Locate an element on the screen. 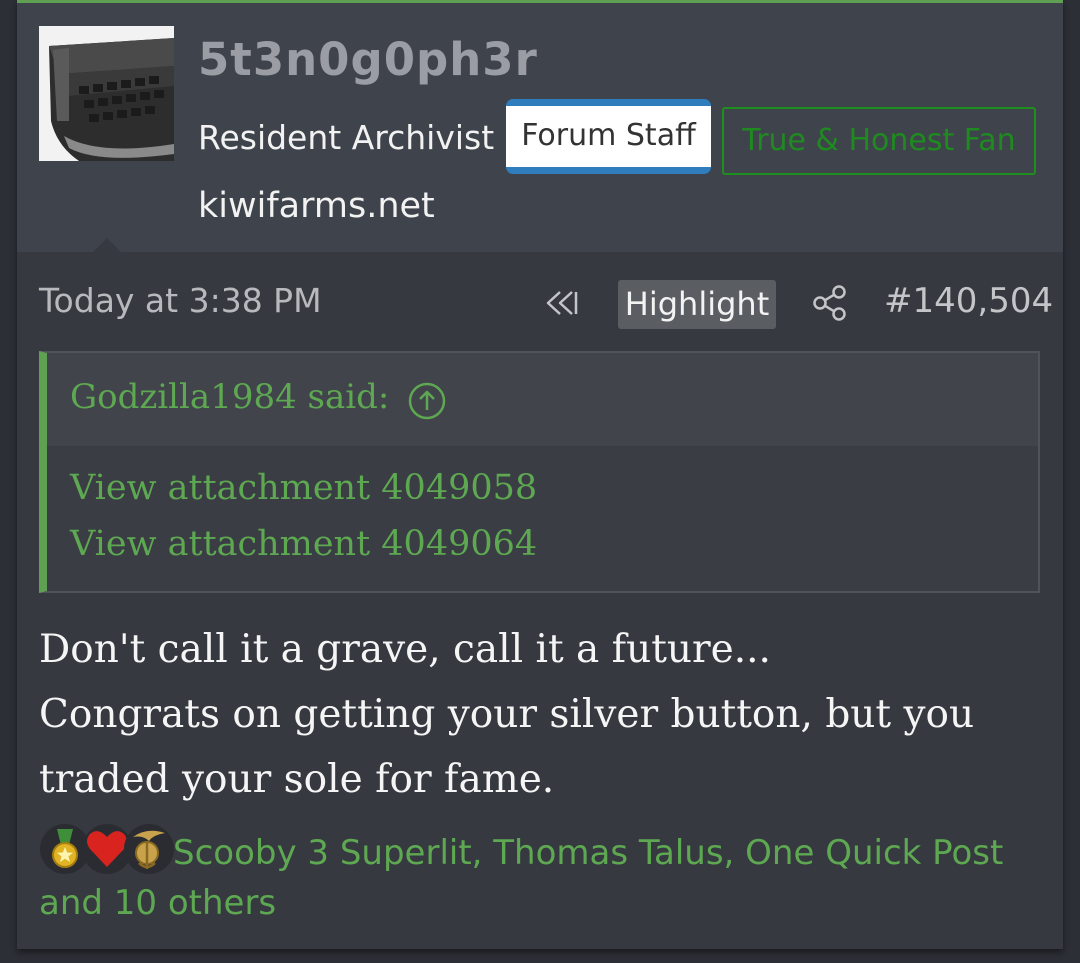  user-site: kiwifarms.net is located at coordinates (316, 206).